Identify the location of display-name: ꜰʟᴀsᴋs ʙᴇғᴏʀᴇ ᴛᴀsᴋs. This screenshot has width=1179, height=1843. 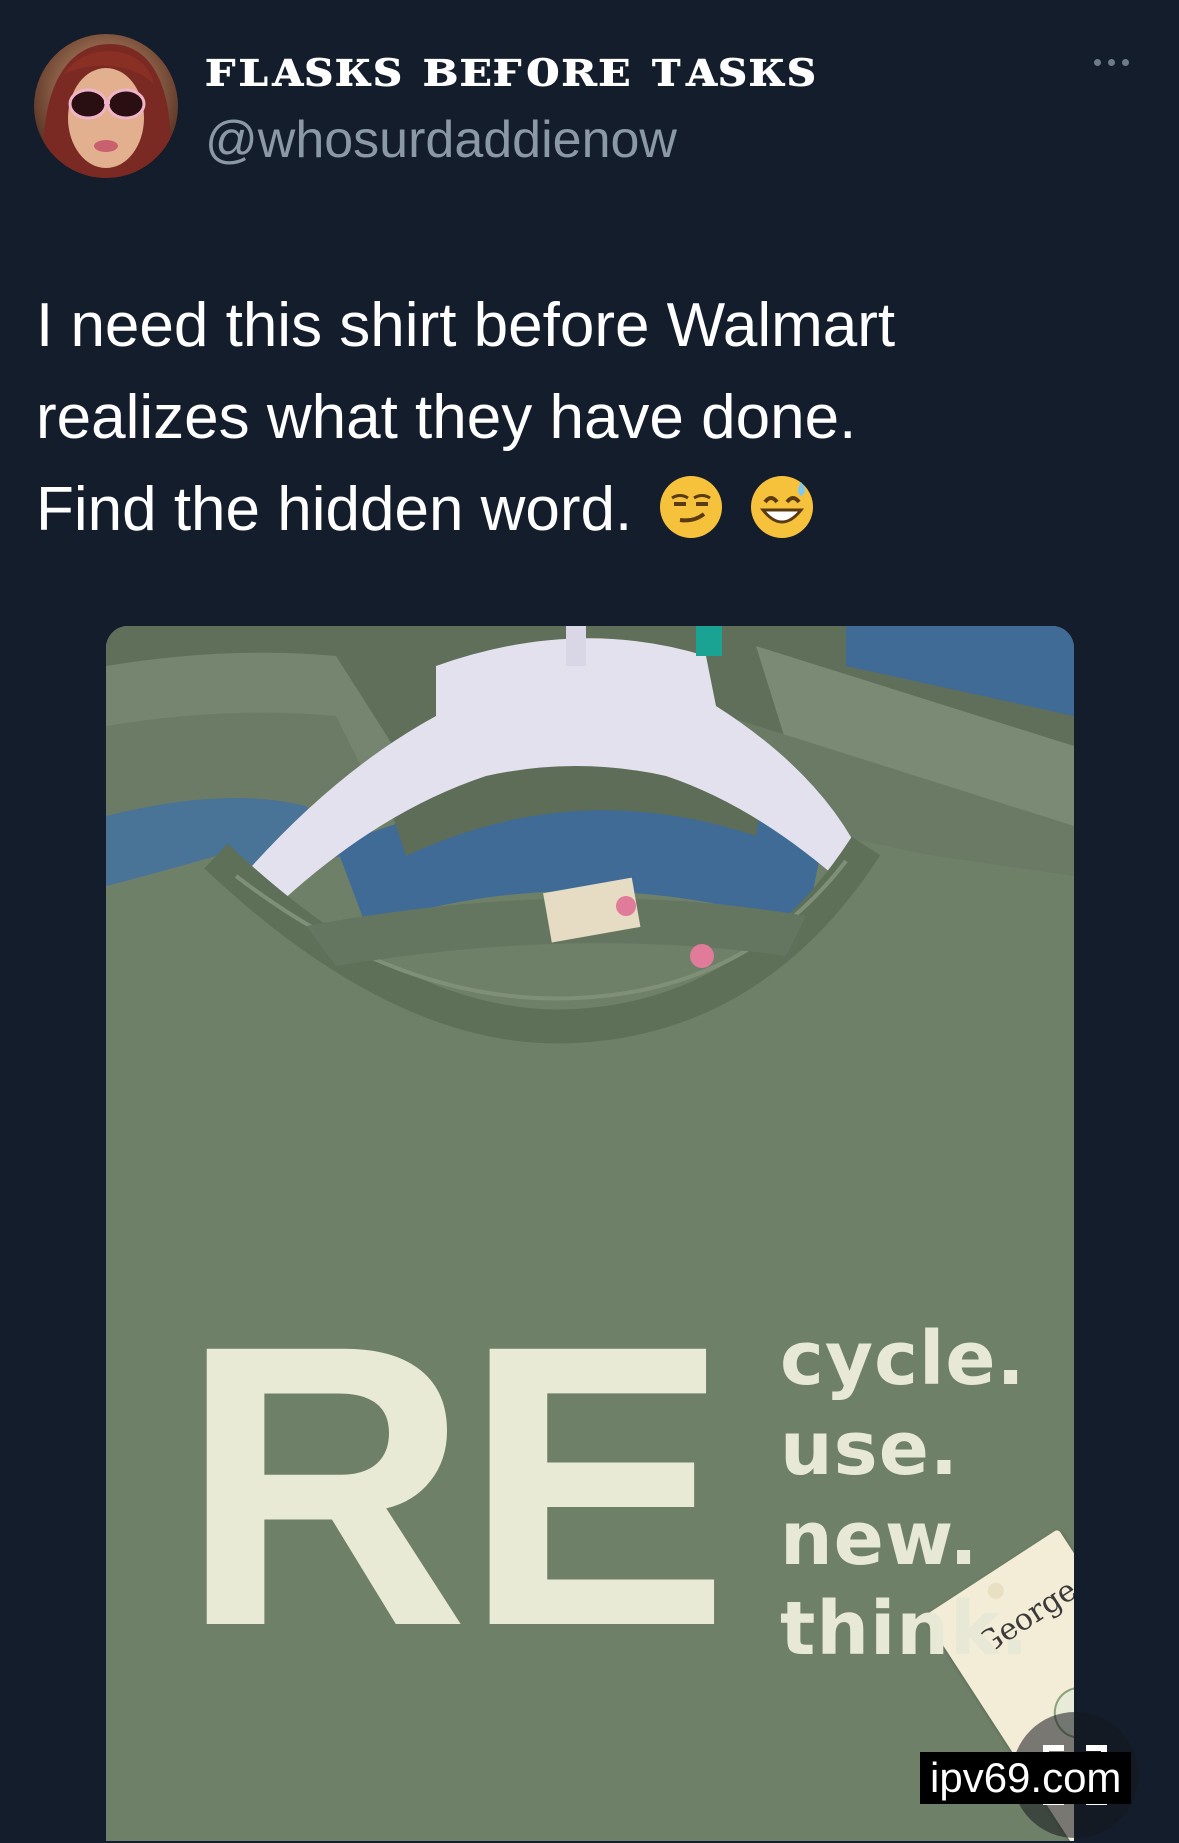
(511, 68).